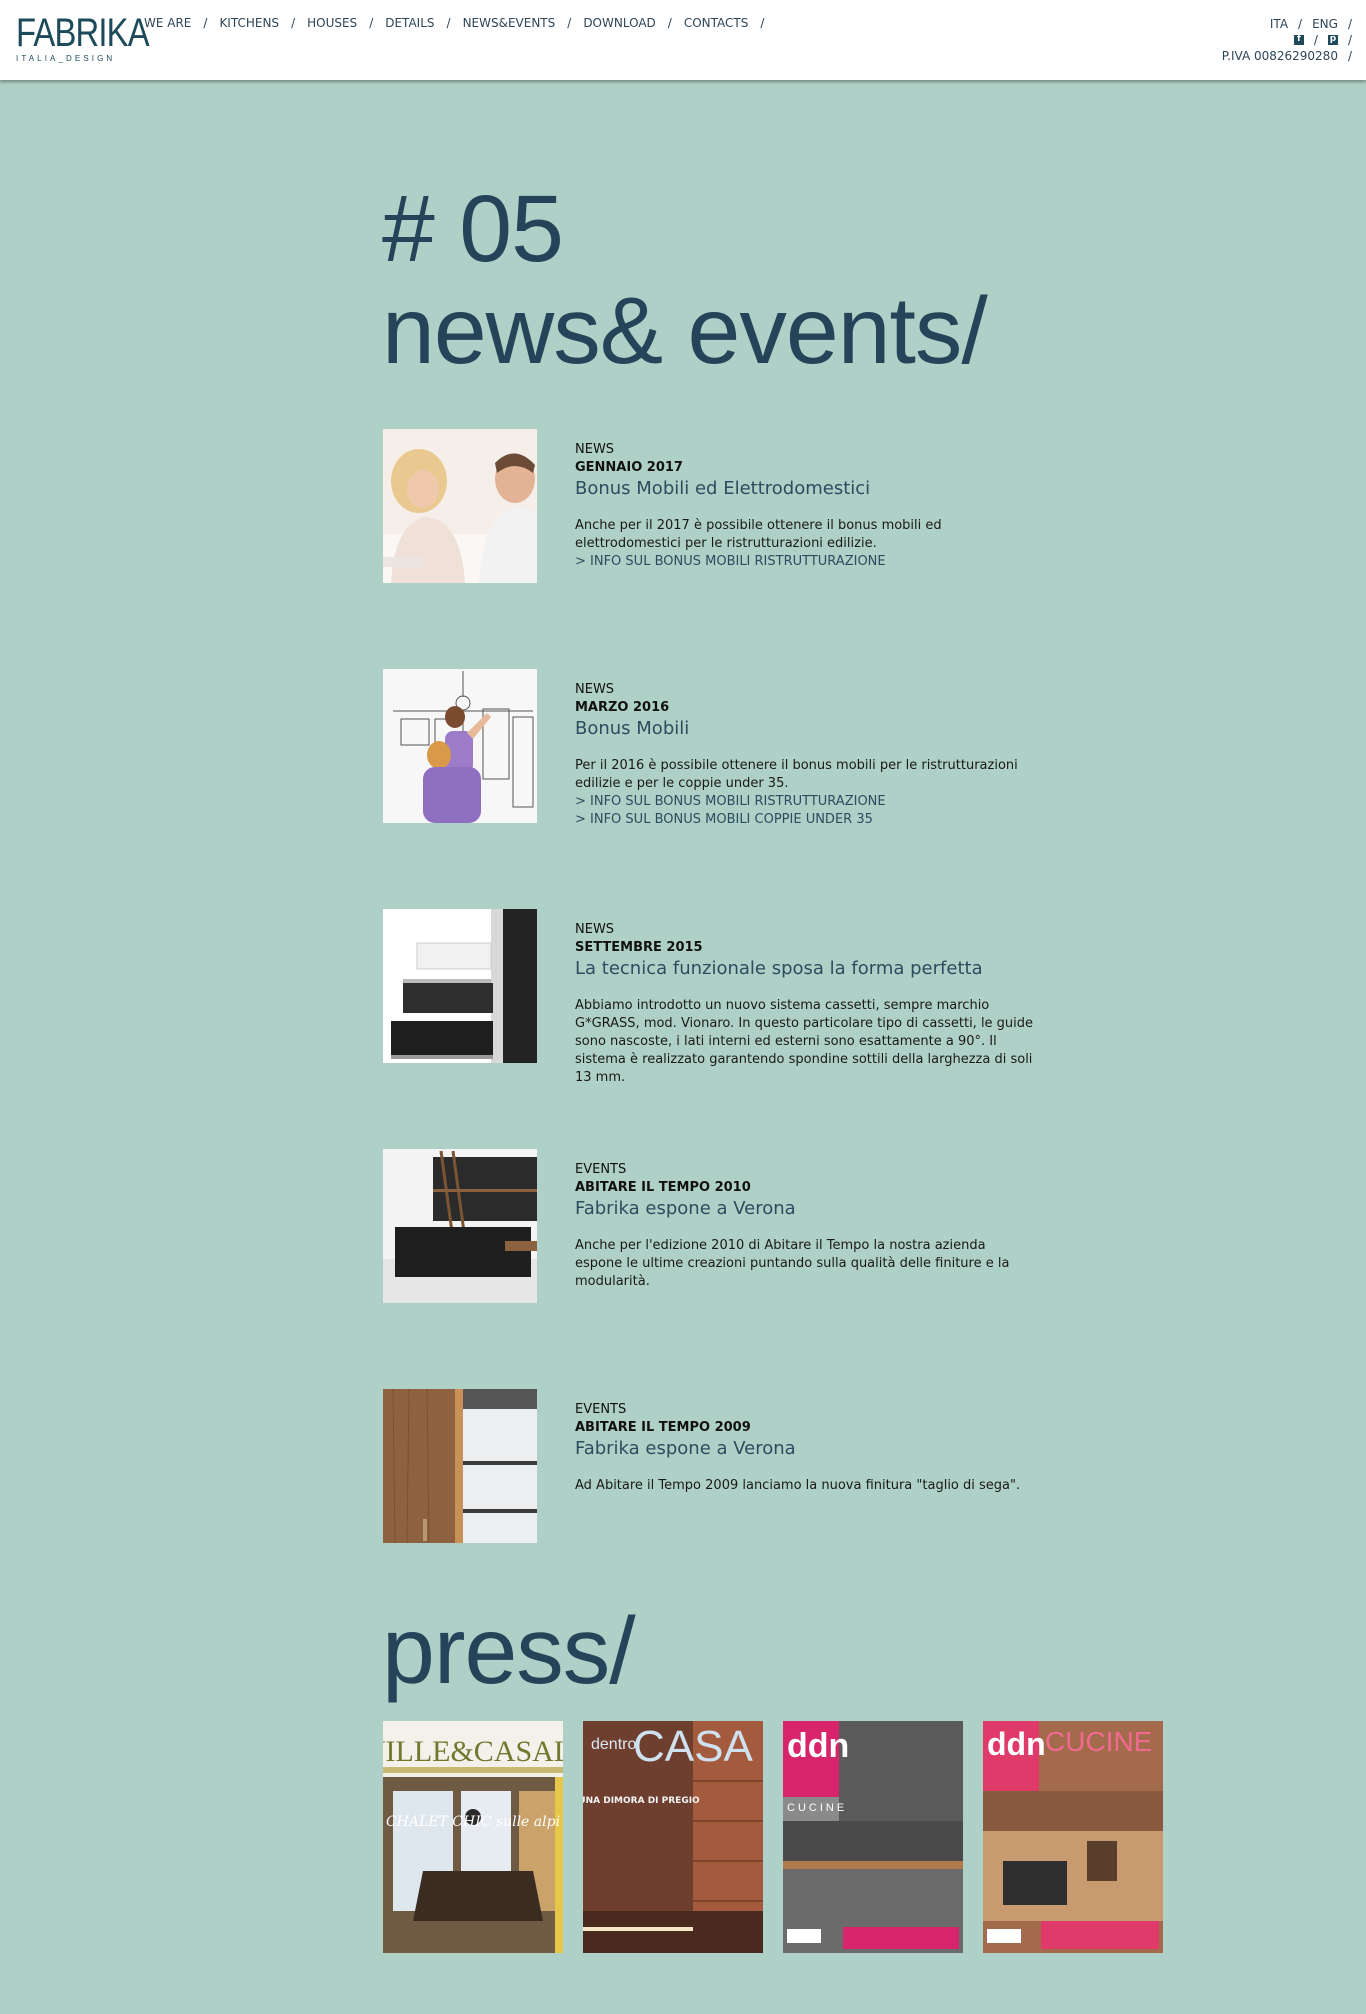 The height and width of the screenshot is (2014, 1366). What do you see at coordinates (639, 947) in the screenshot?
I see `news-date: SETTEMBRE 2015` at bounding box center [639, 947].